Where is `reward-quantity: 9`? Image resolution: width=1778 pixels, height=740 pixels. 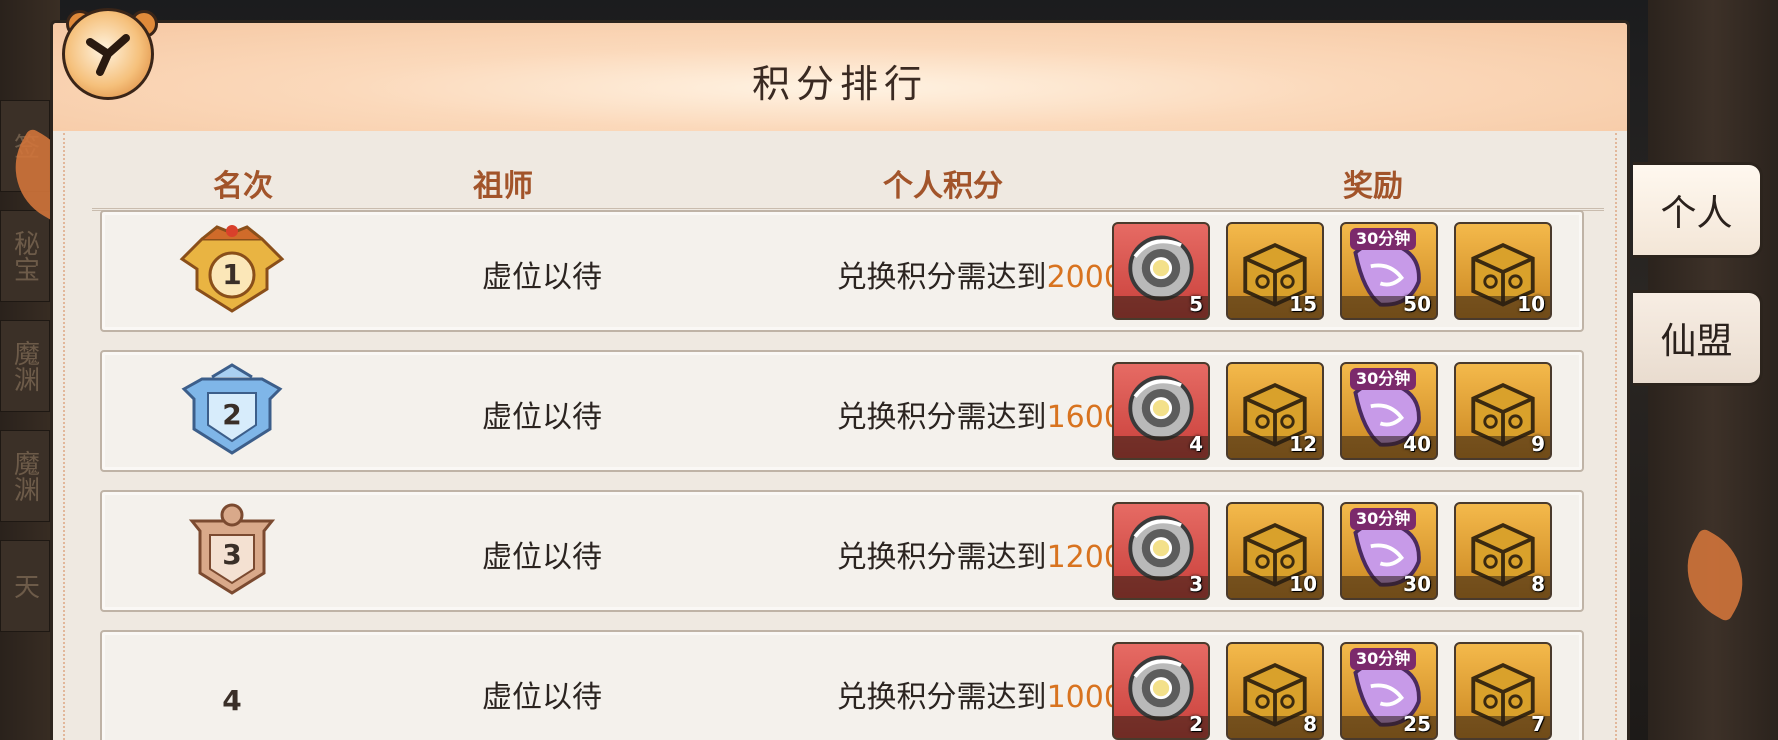 reward-quantity: 9 is located at coordinates (1538, 444).